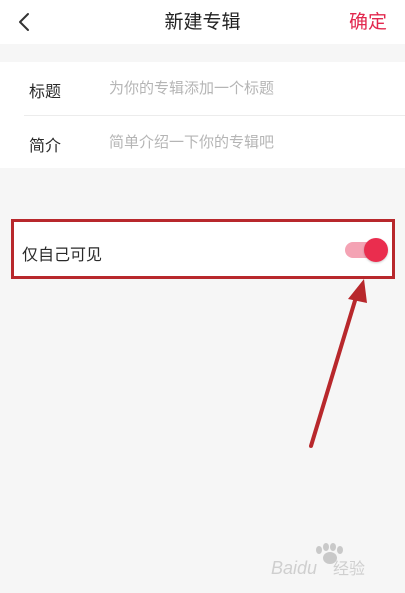  I want to click on back-button, so click(24, 22).